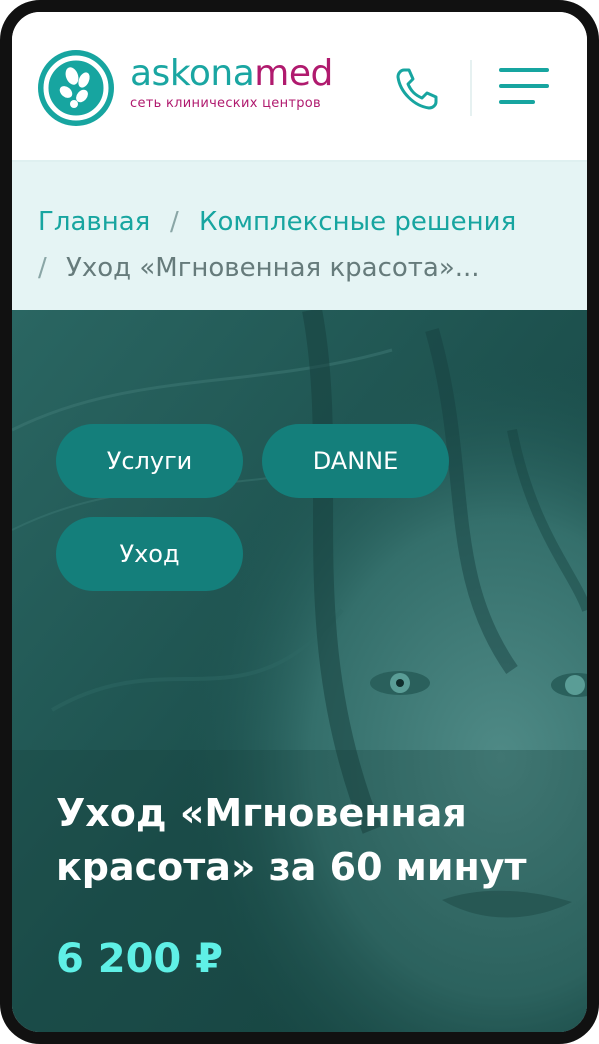 This screenshot has height=1044, width=599. I want to click on logo-wordmark: askonamed, so click(231, 74).